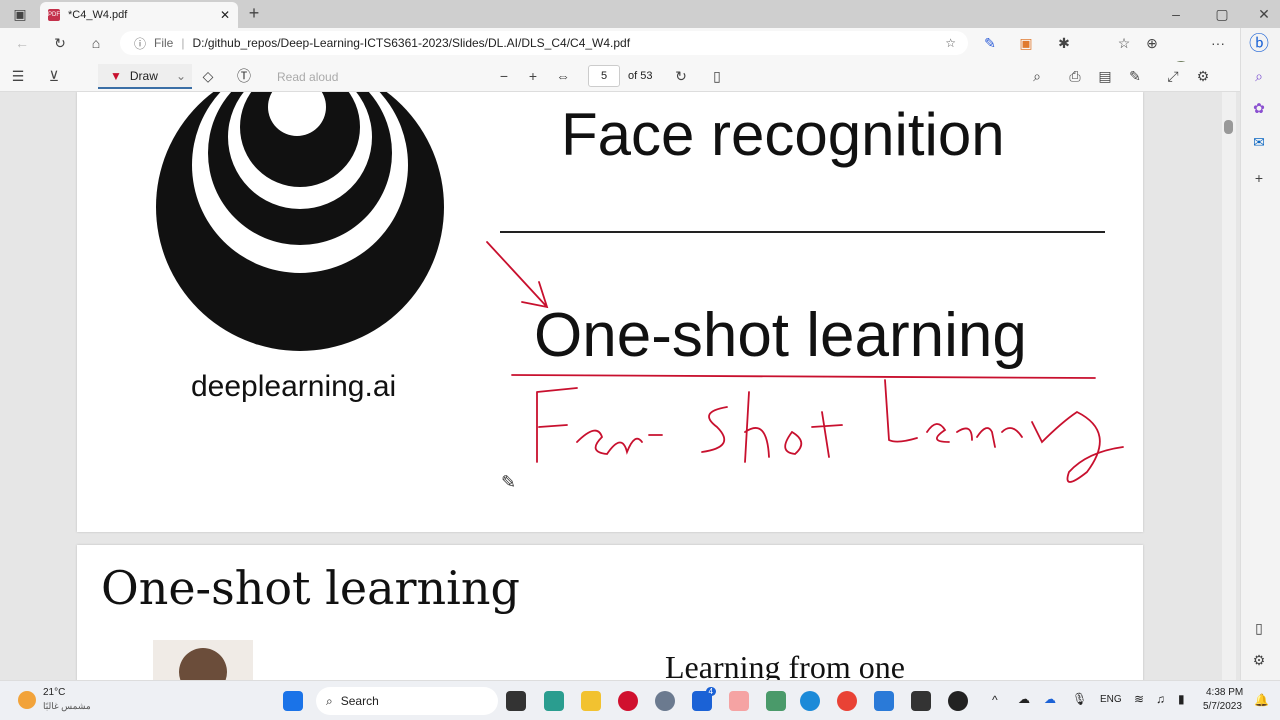  I want to click on sidebar-toggle-icon: ▯, so click(1259, 628).